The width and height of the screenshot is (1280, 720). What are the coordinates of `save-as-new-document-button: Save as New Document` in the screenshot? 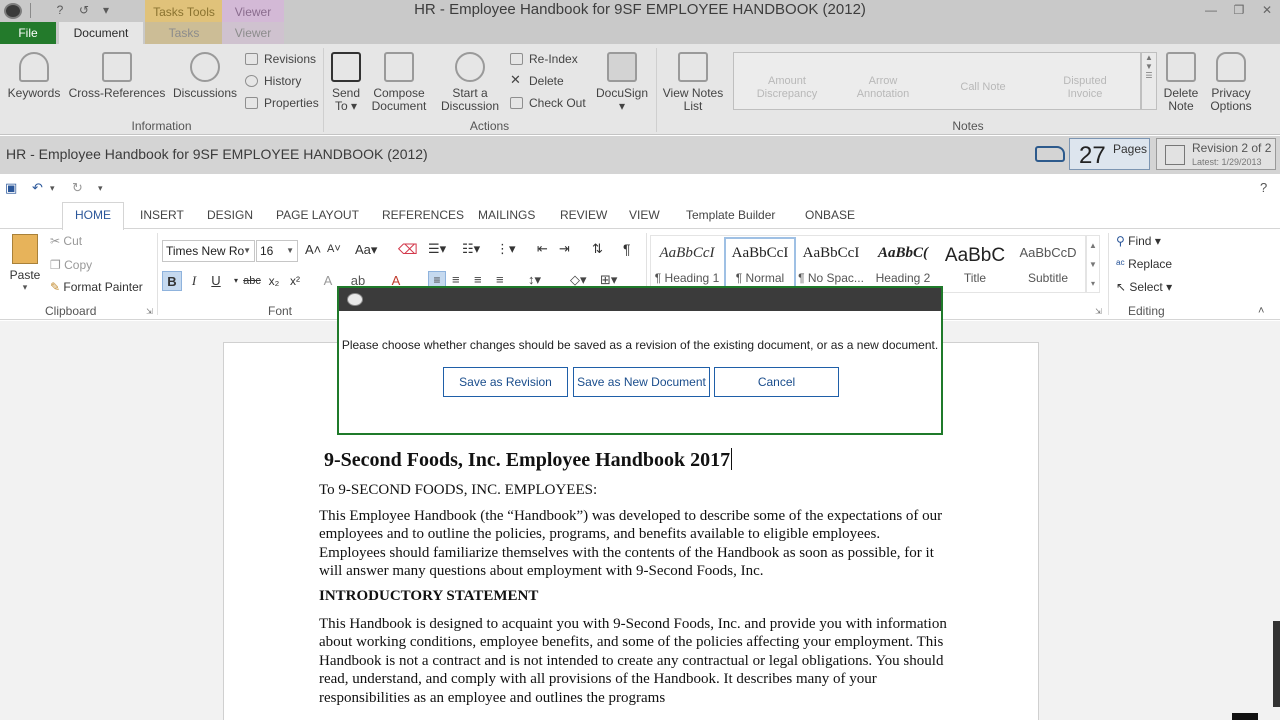 It's located at (641, 382).